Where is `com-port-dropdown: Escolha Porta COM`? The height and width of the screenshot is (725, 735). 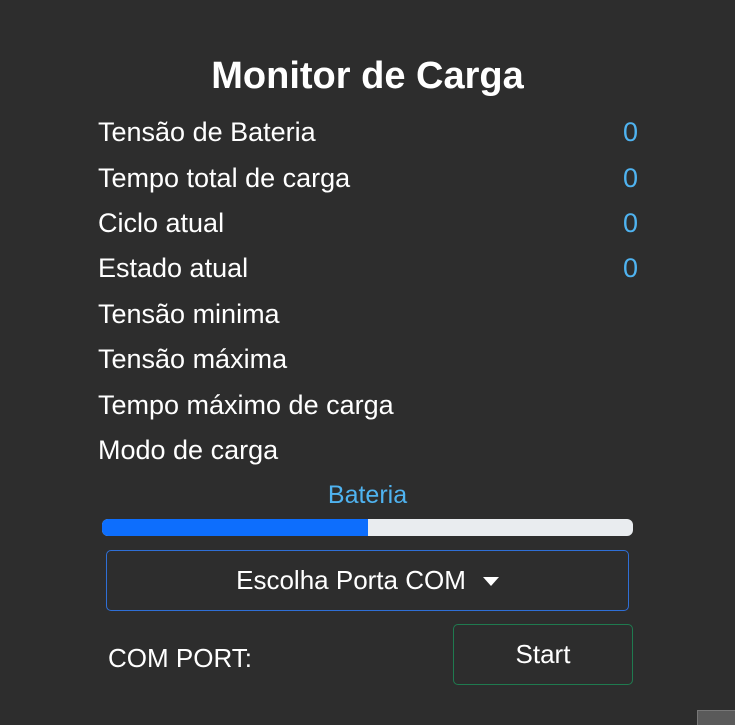
com-port-dropdown: Escolha Porta COM is located at coordinates (367, 580).